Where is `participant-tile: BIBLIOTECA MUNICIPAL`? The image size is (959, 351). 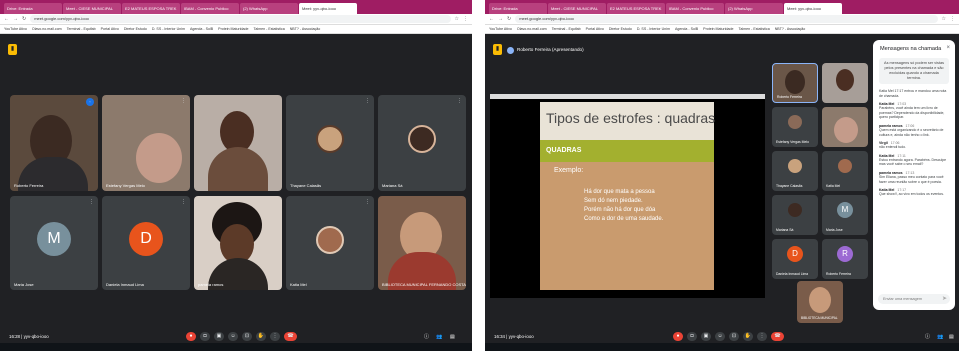 participant-tile: BIBLIOTECA MUNICIPAL is located at coordinates (820, 302).